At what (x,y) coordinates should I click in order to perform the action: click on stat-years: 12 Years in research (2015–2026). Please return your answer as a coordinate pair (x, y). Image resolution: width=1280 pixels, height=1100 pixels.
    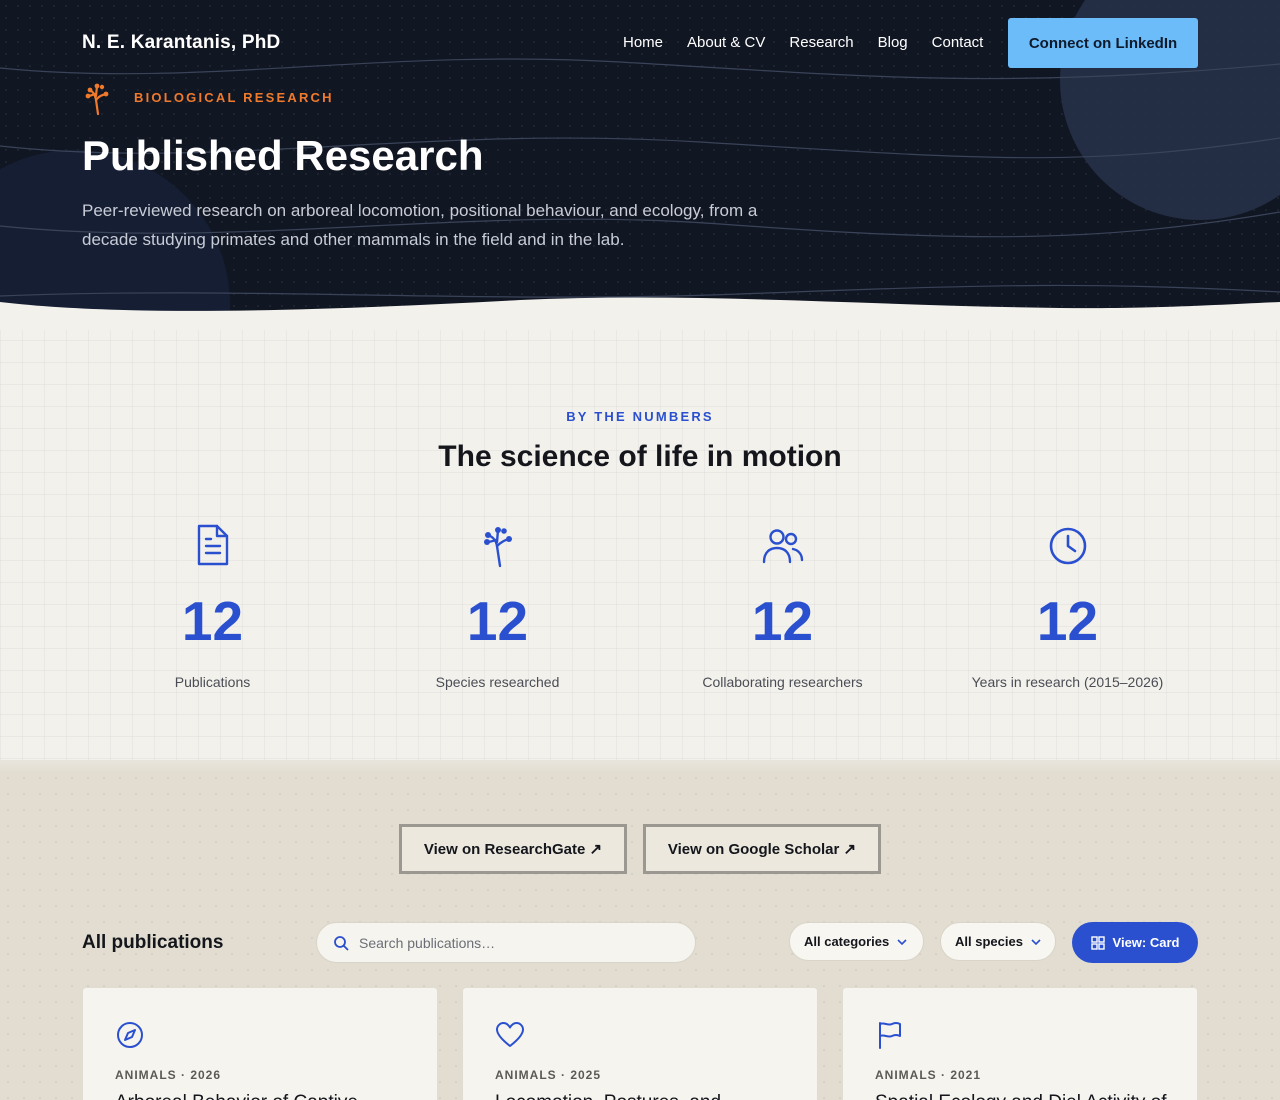
    Looking at the image, I should click on (1067, 606).